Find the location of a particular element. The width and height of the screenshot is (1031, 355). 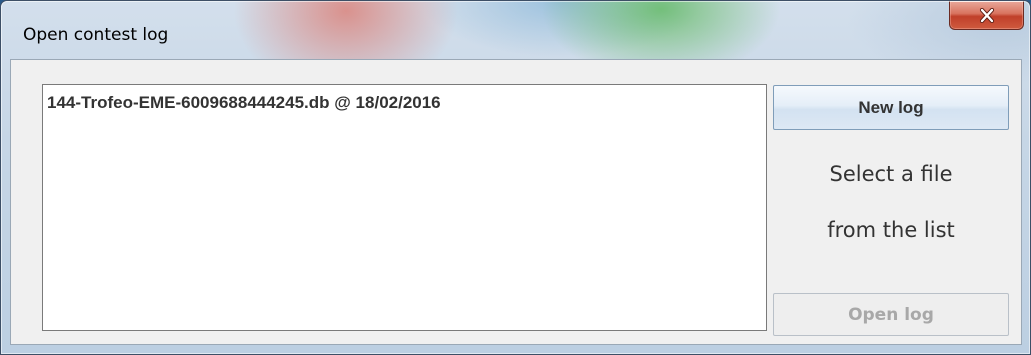

new-log-button: New log is located at coordinates (891, 107).